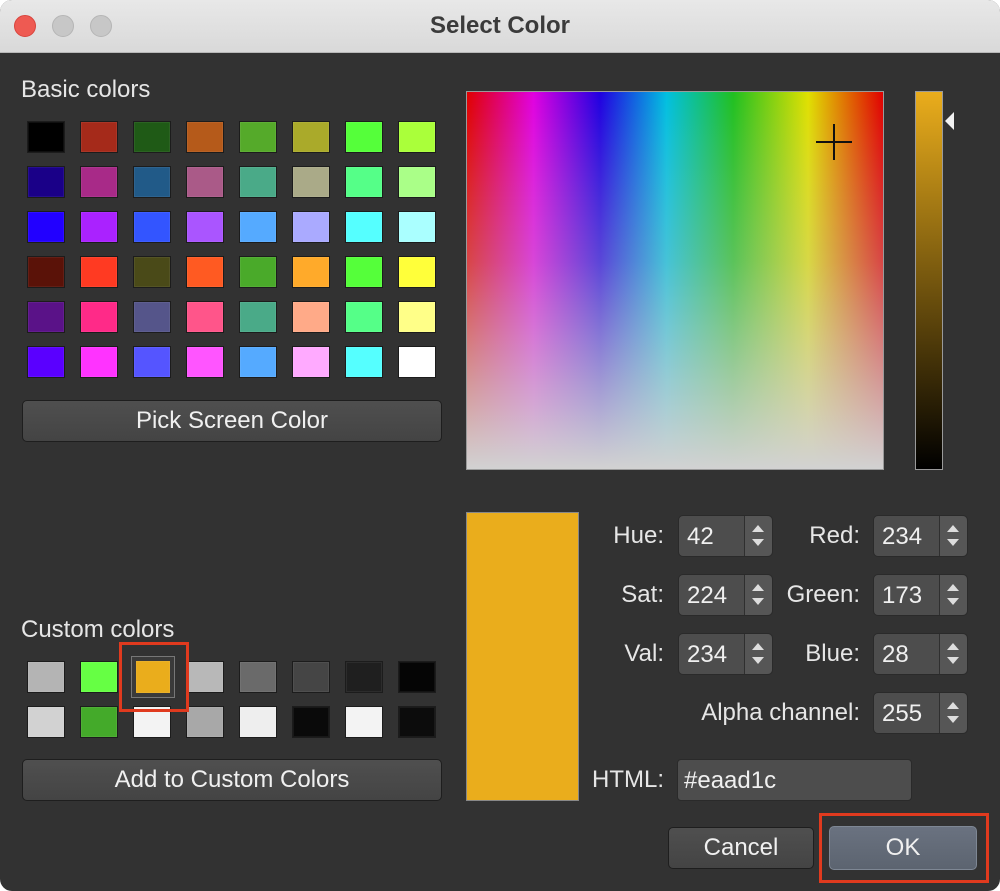 This screenshot has height=891, width=1000. I want to click on sat-up-icon, so click(758, 587).